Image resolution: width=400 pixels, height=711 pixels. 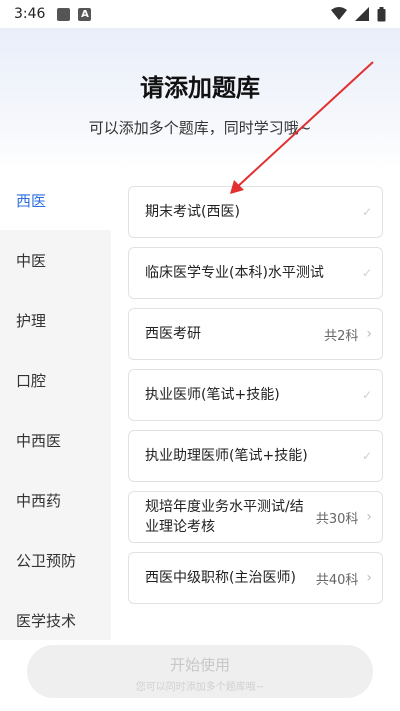 I want to click on wifi-icon, so click(x=339, y=13).